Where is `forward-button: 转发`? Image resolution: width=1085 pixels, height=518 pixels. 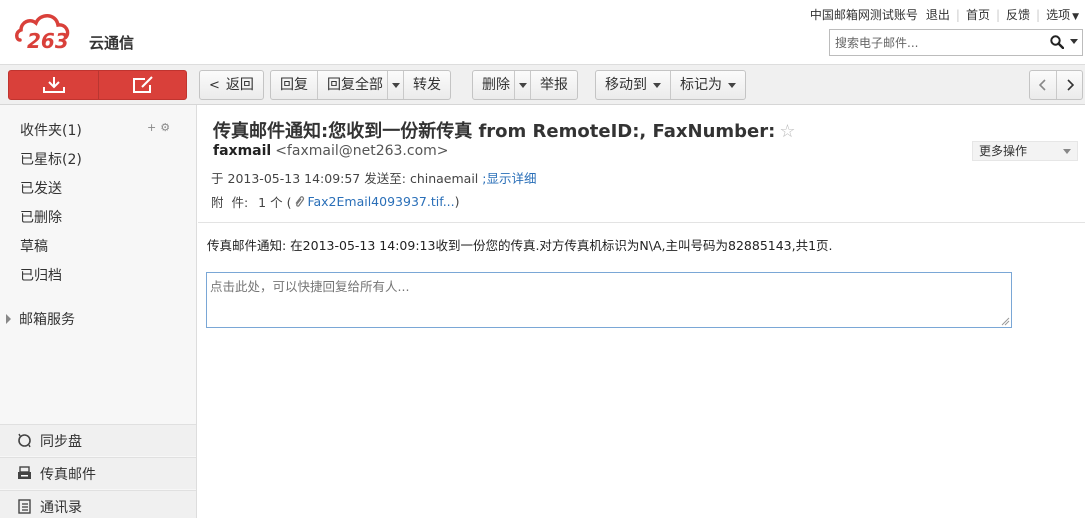
forward-button: 转发 is located at coordinates (426, 85).